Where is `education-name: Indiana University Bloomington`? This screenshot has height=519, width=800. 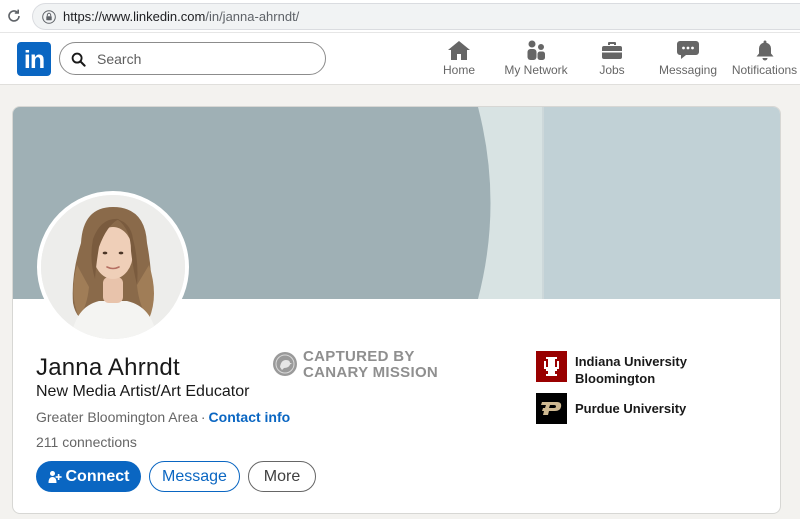 education-name: Indiana University Bloomington is located at coordinates (631, 370).